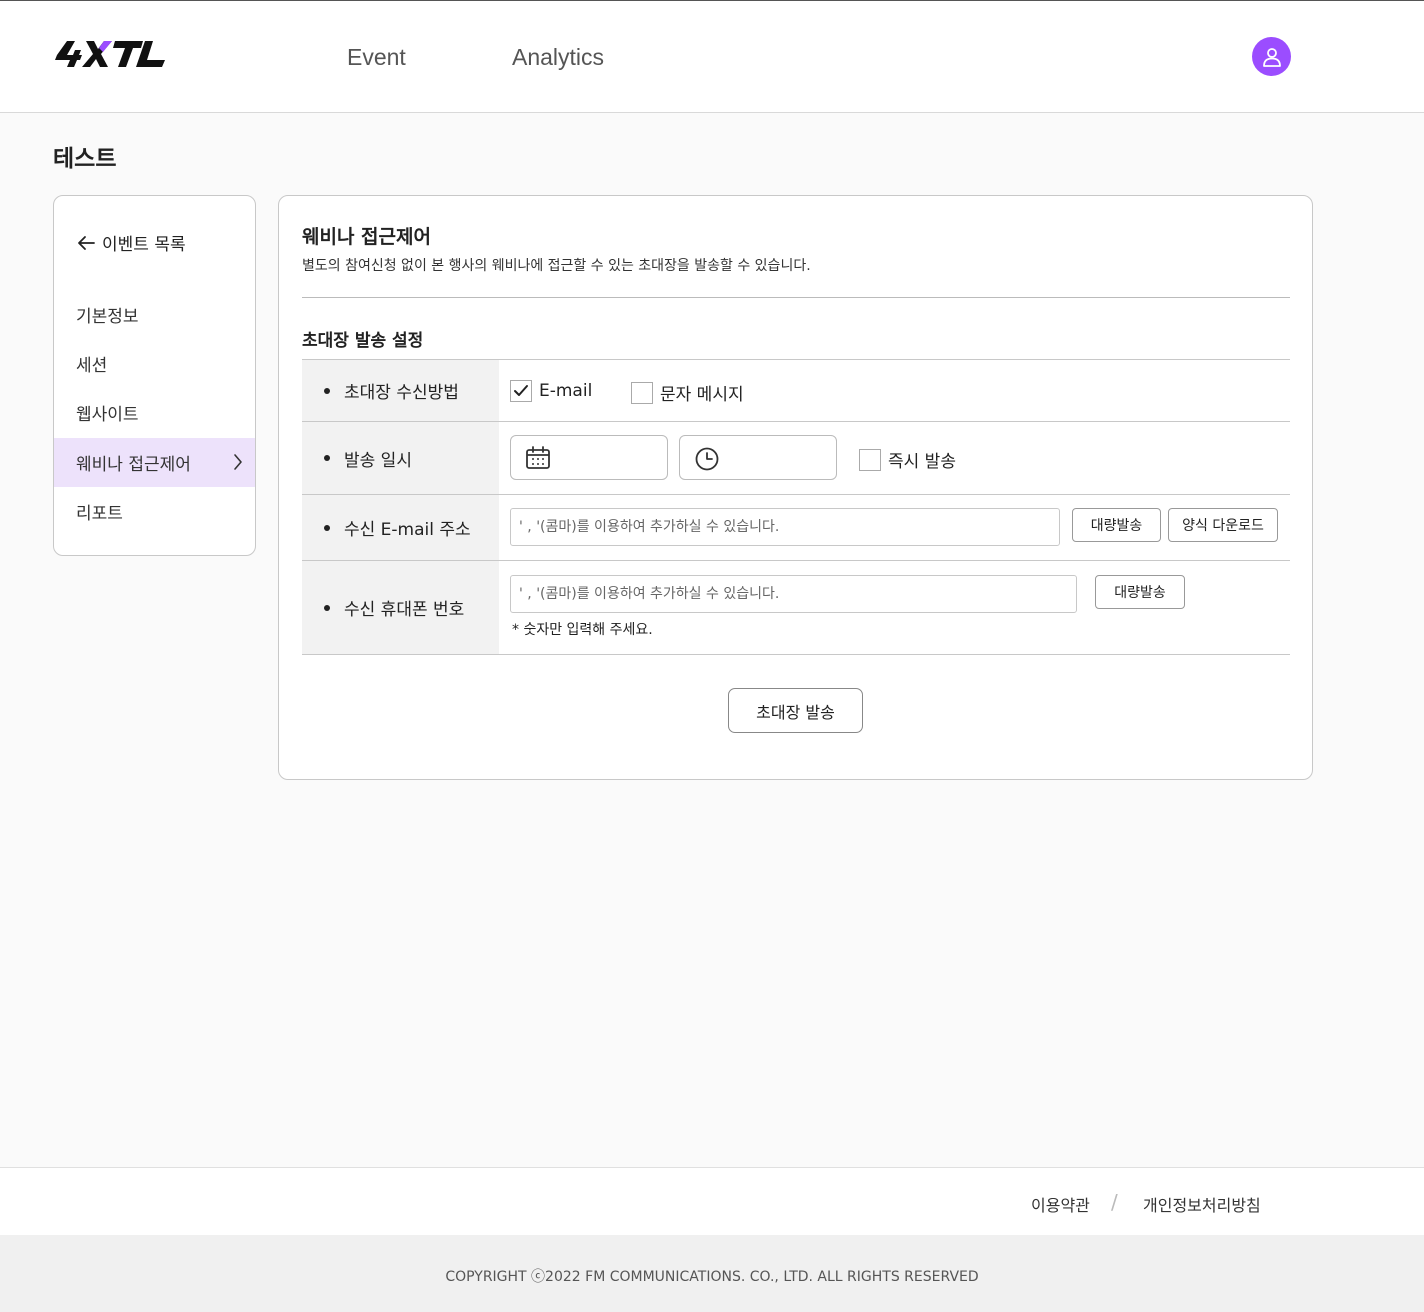  What do you see at coordinates (407, 530) in the screenshot?
I see `row-label: 수신 E-mail 주소` at bounding box center [407, 530].